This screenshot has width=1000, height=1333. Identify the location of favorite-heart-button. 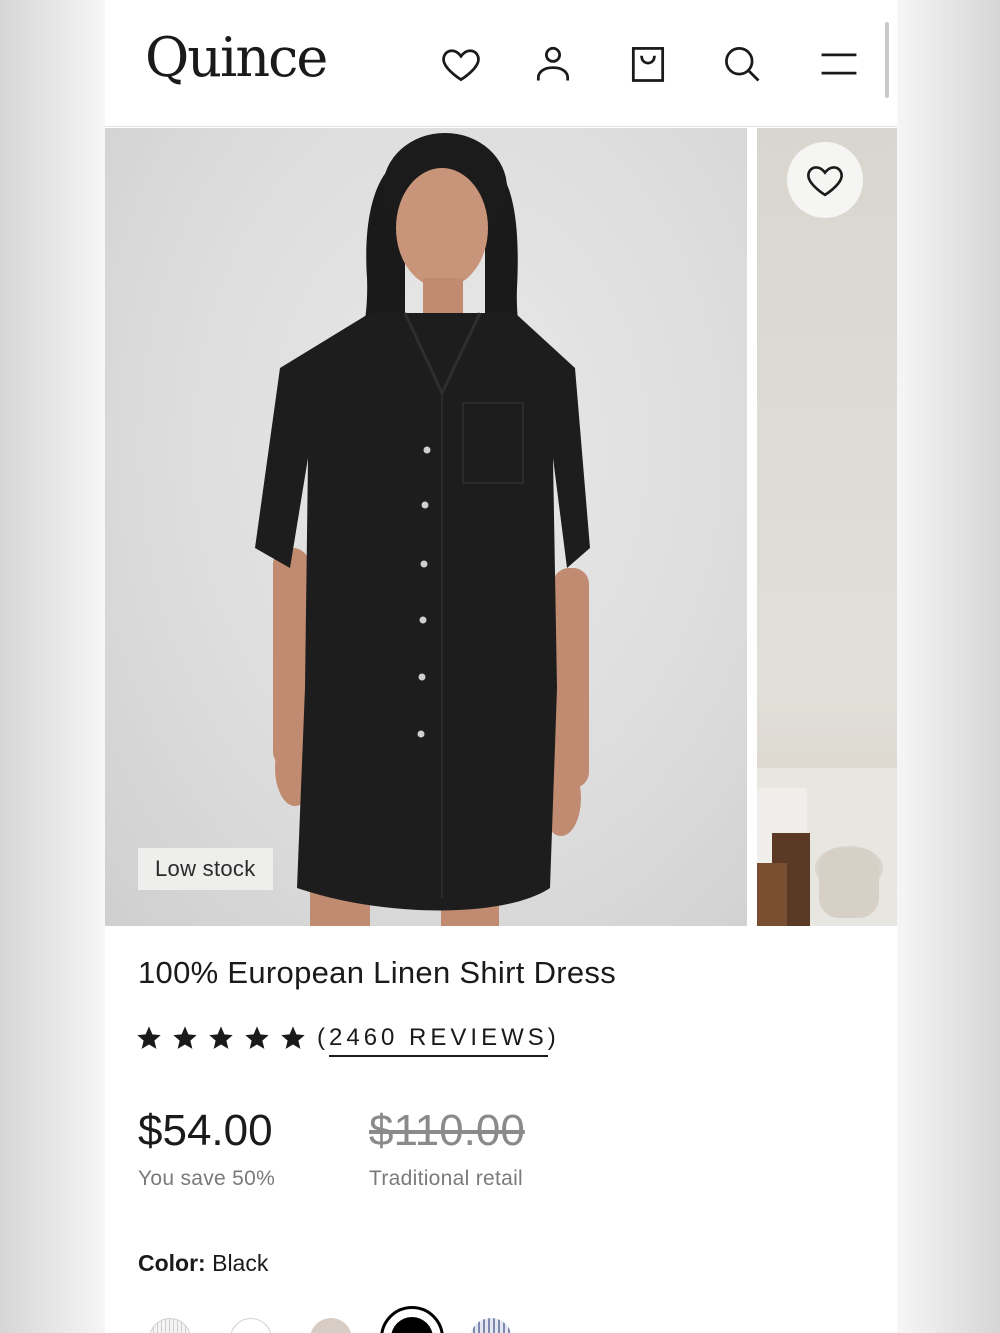
(825, 180).